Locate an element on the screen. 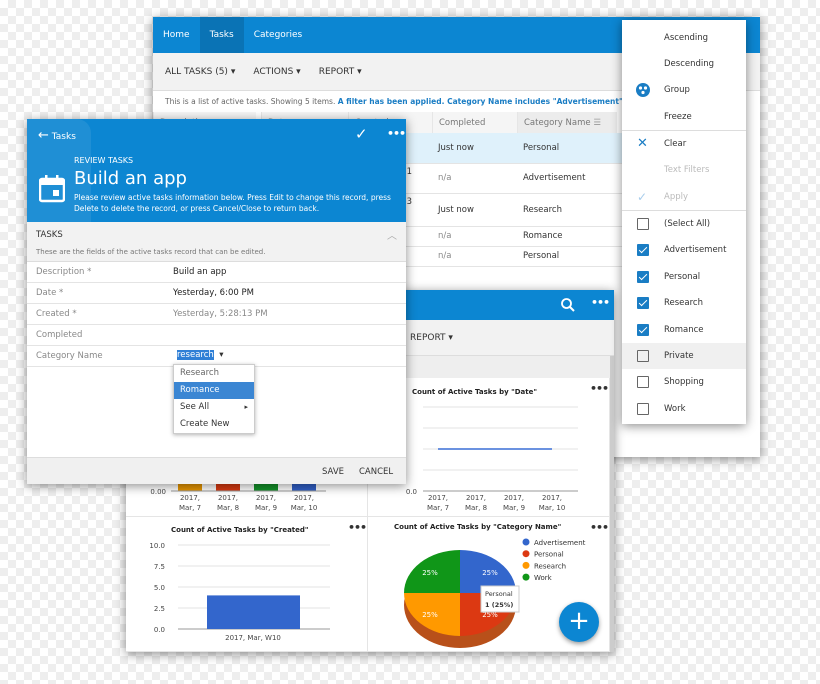 The width and height of the screenshot is (820, 684). category-input: research ▾ is located at coordinates (200, 355).